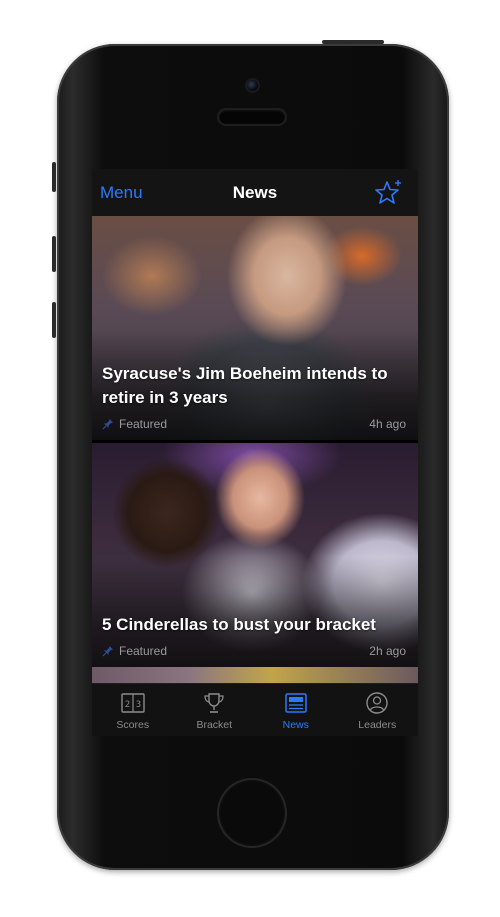  I want to click on volume-switch, so click(54, 177).